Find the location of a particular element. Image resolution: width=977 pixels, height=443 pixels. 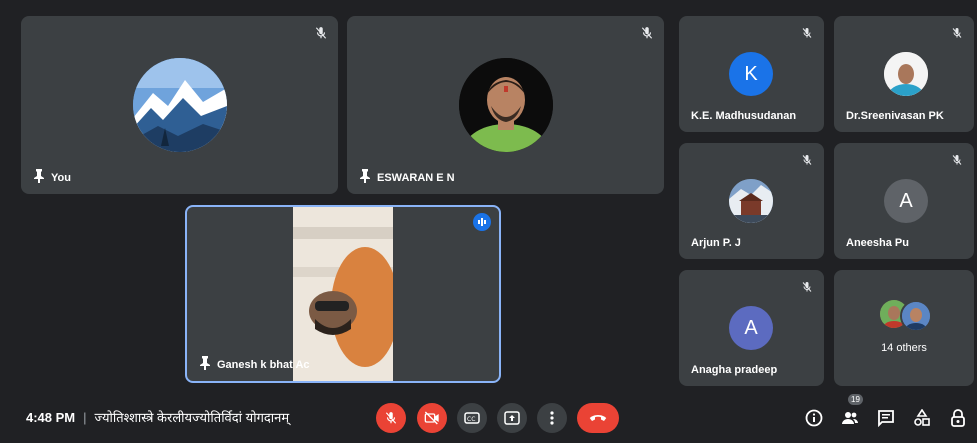

participant-tile-you: You is located at coordinates (179, 105).